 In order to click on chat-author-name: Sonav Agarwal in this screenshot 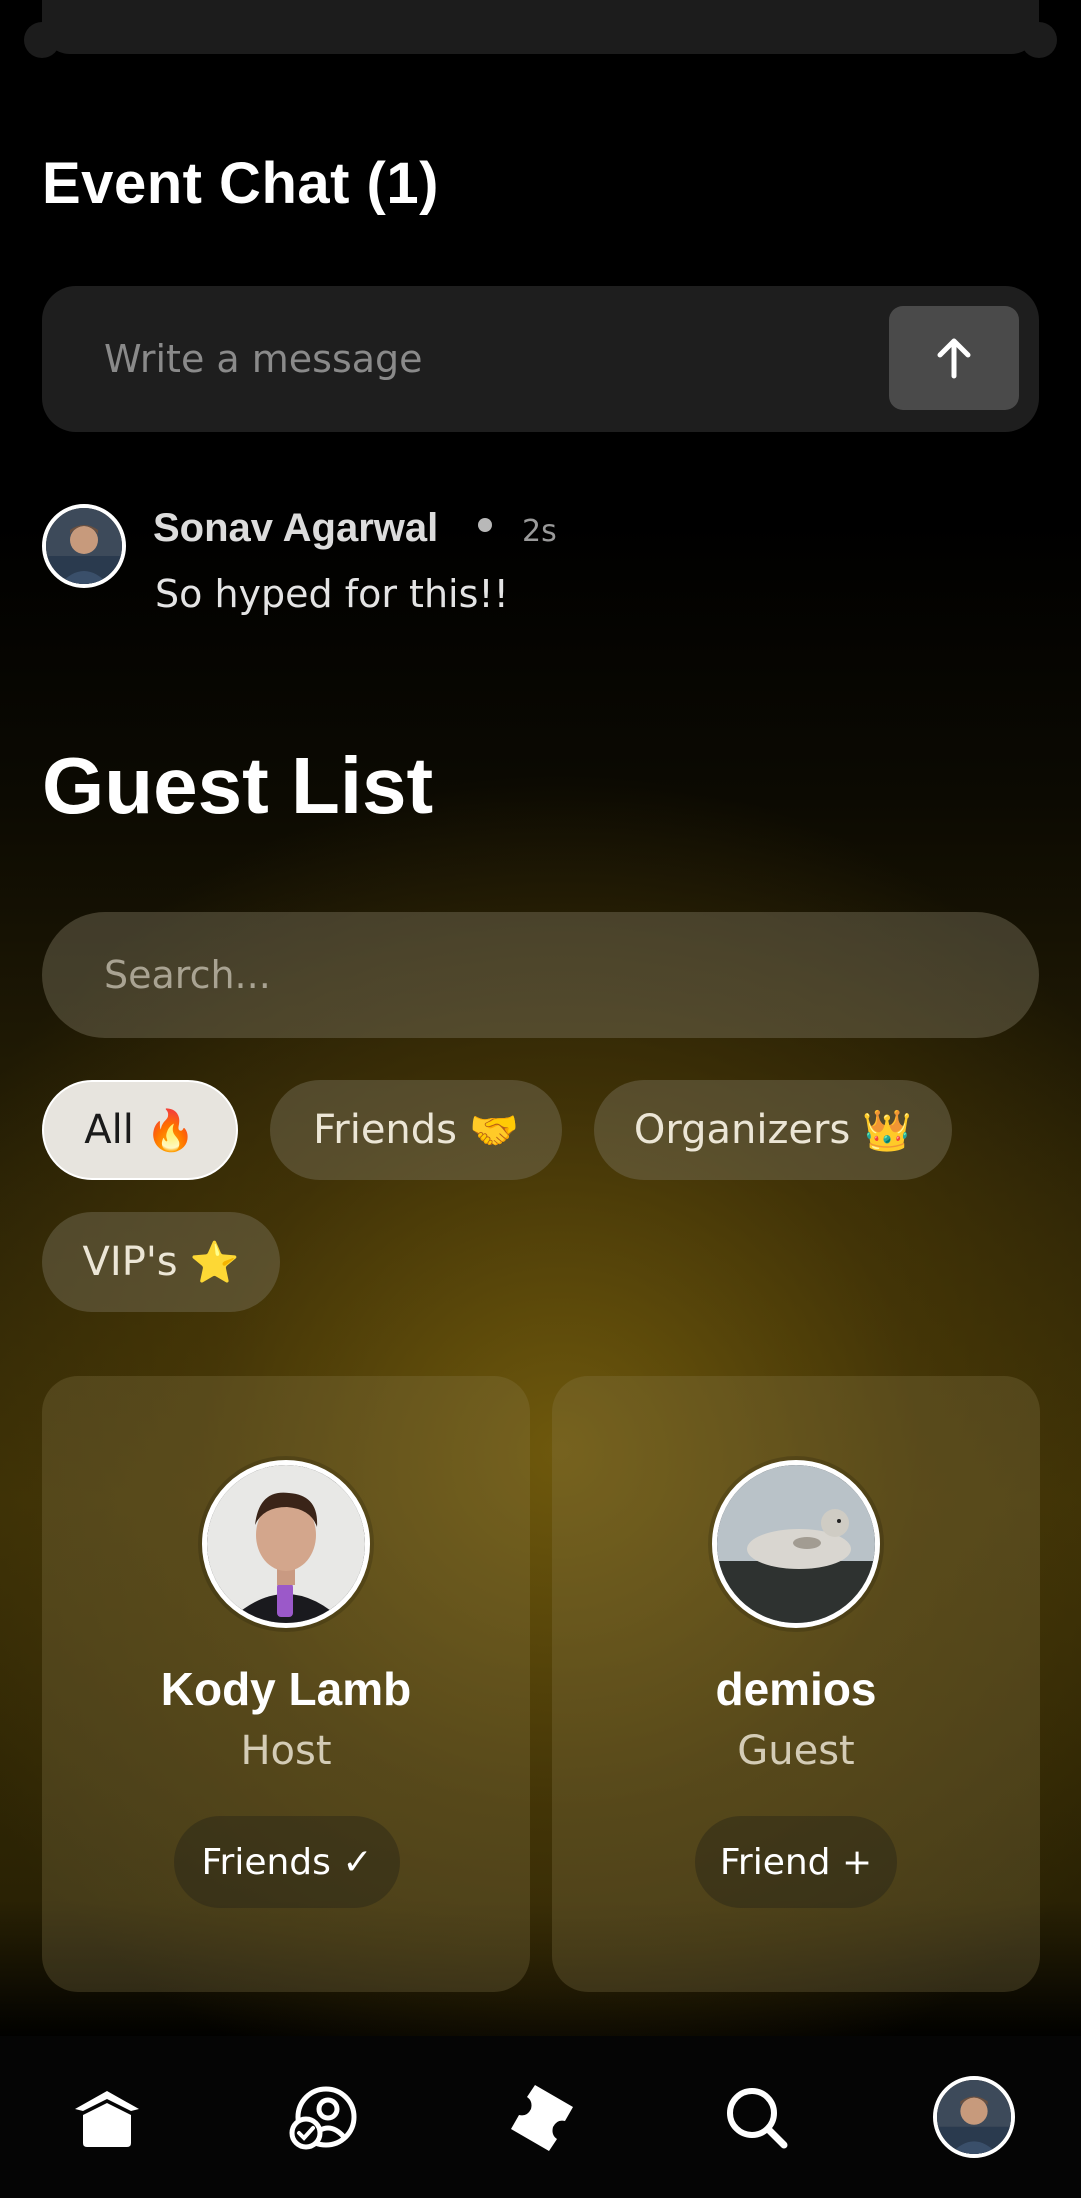, I will do `click(295, 528)`.